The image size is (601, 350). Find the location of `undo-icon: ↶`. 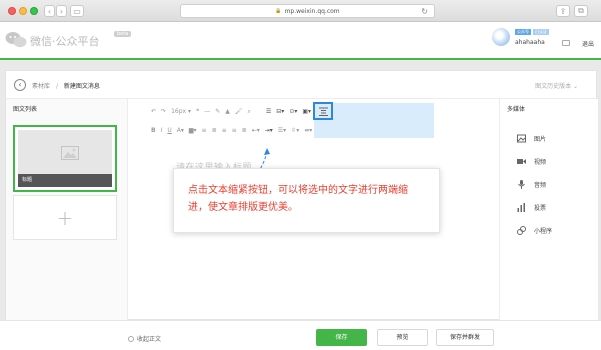

undo-icon: ↶ is located at coordinates (153, 112).